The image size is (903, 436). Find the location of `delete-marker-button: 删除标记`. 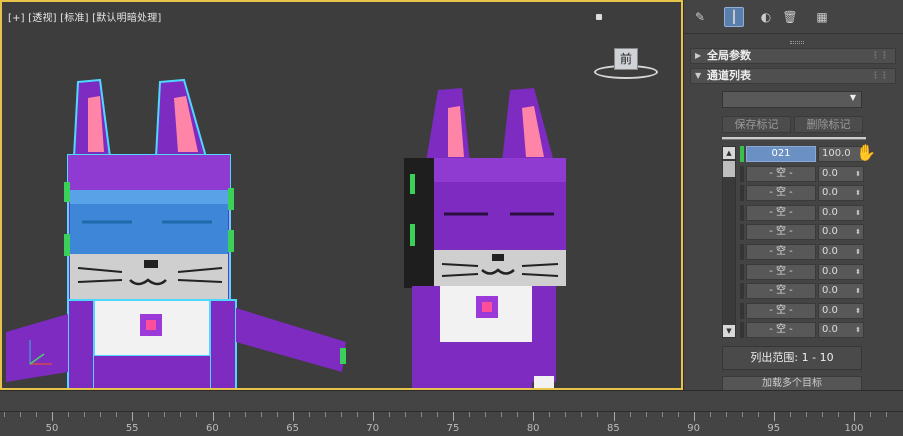

delete-marker-button: 删除标记 is located at coordinates (828, 124).